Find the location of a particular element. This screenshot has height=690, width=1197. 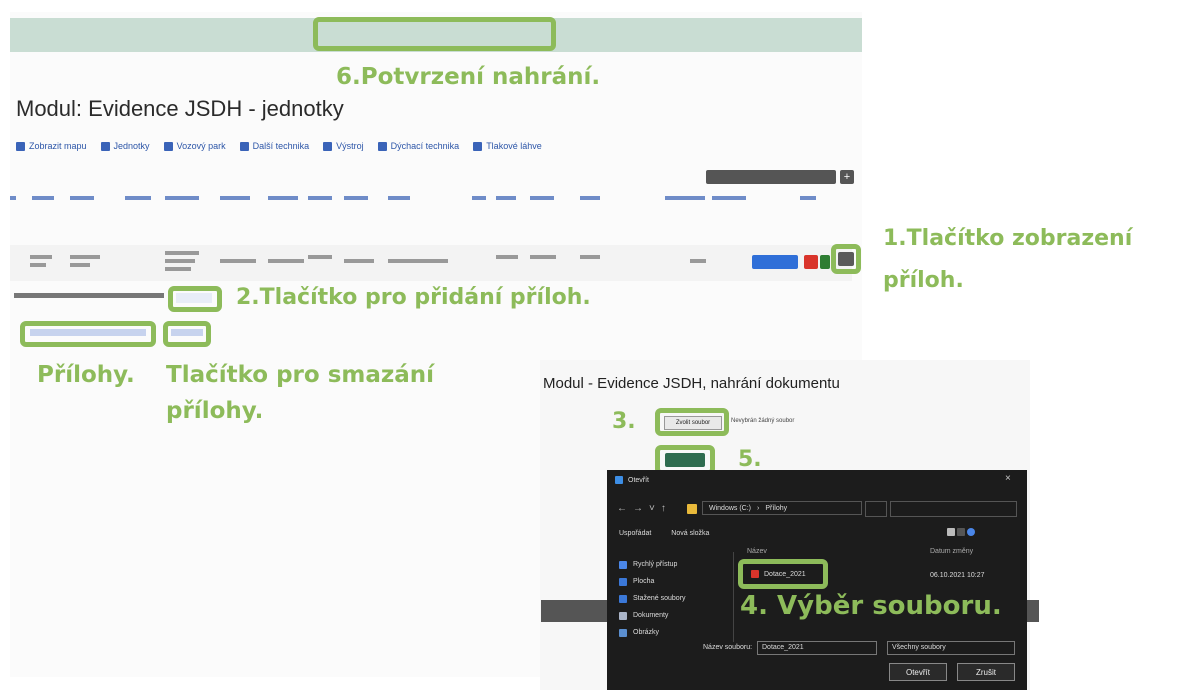

attachment-icon is located at coordinates (846, 259).